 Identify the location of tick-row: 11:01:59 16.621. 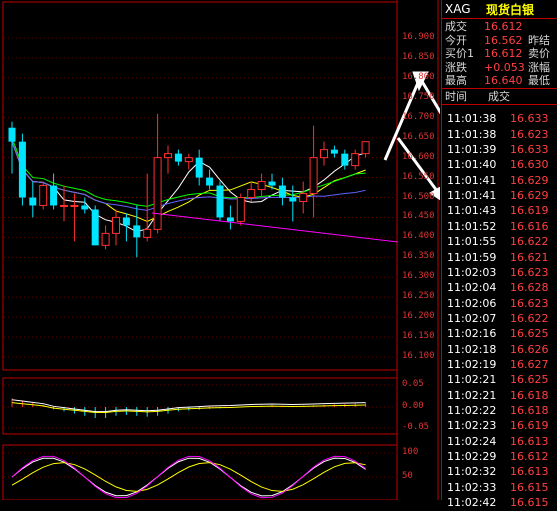
(499, 258).